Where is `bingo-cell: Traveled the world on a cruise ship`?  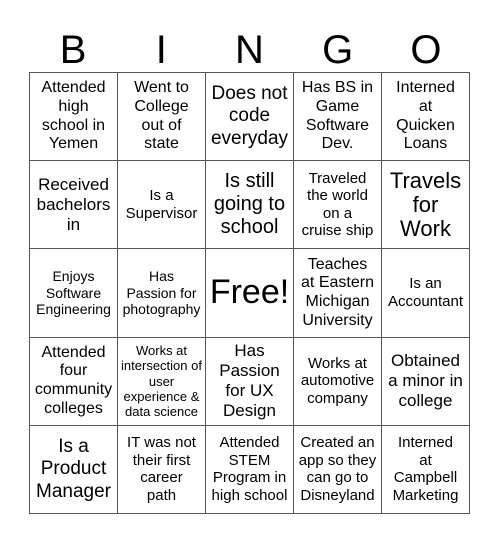
bingo-cell: Traveled the world on a cruise ship is located at coordinates (338, 205).